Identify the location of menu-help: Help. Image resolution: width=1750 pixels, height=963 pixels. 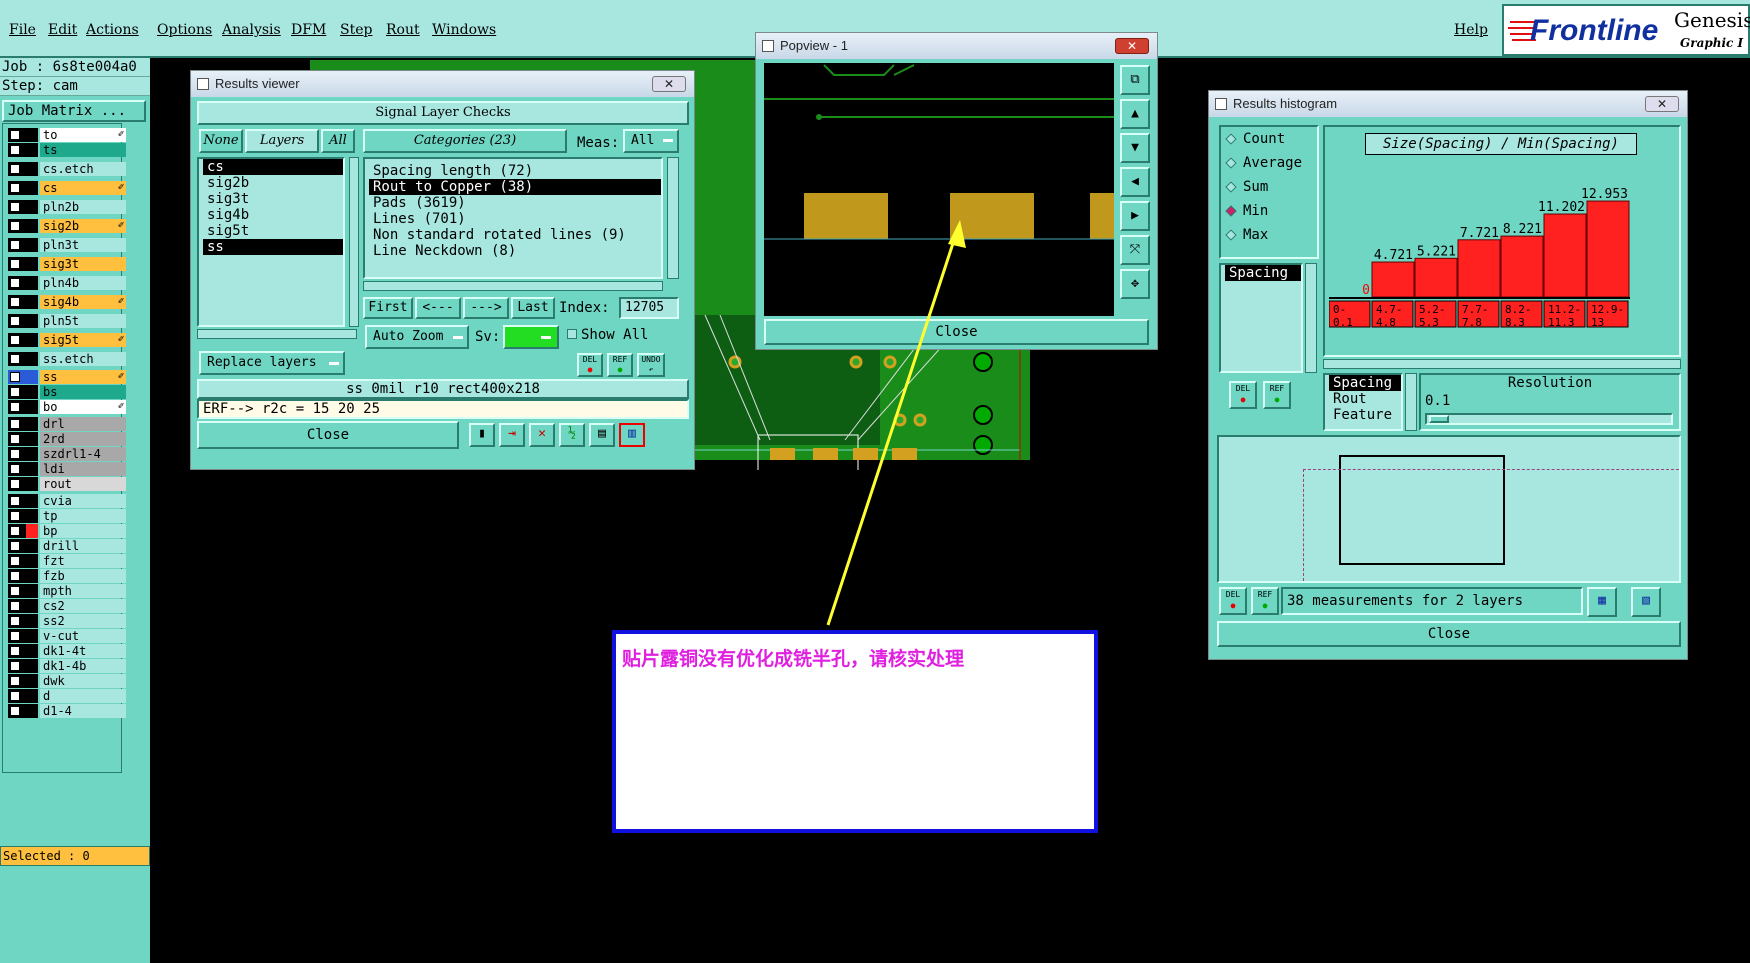
(1471, 30).